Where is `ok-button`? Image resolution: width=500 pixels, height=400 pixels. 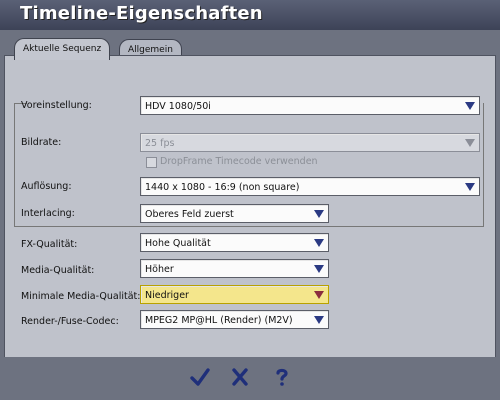 ok-button is located at coordinates (200, 377).